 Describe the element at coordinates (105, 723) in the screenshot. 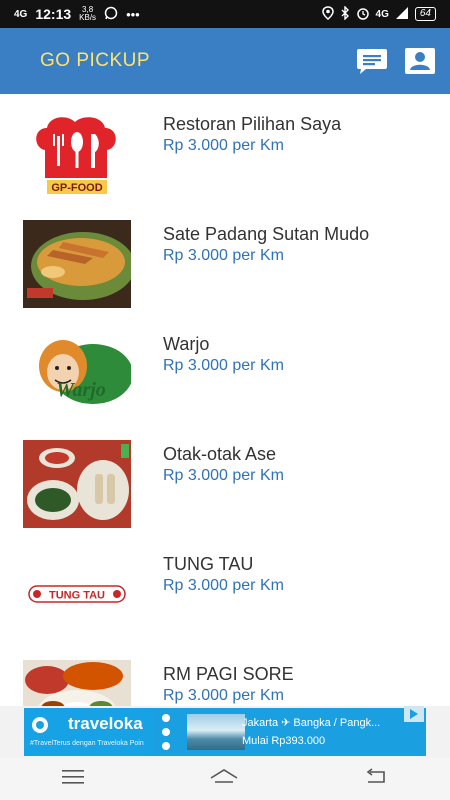

I see `ad-brand-name: traveloka` at that location.